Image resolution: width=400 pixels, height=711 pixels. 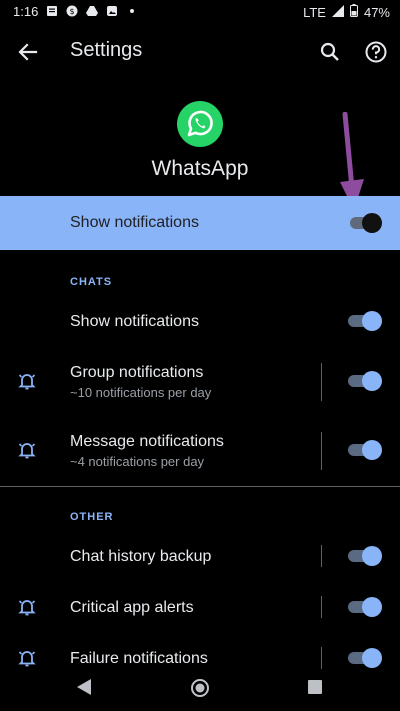 I want to click on battery-icon, so click(x=353, y=12).